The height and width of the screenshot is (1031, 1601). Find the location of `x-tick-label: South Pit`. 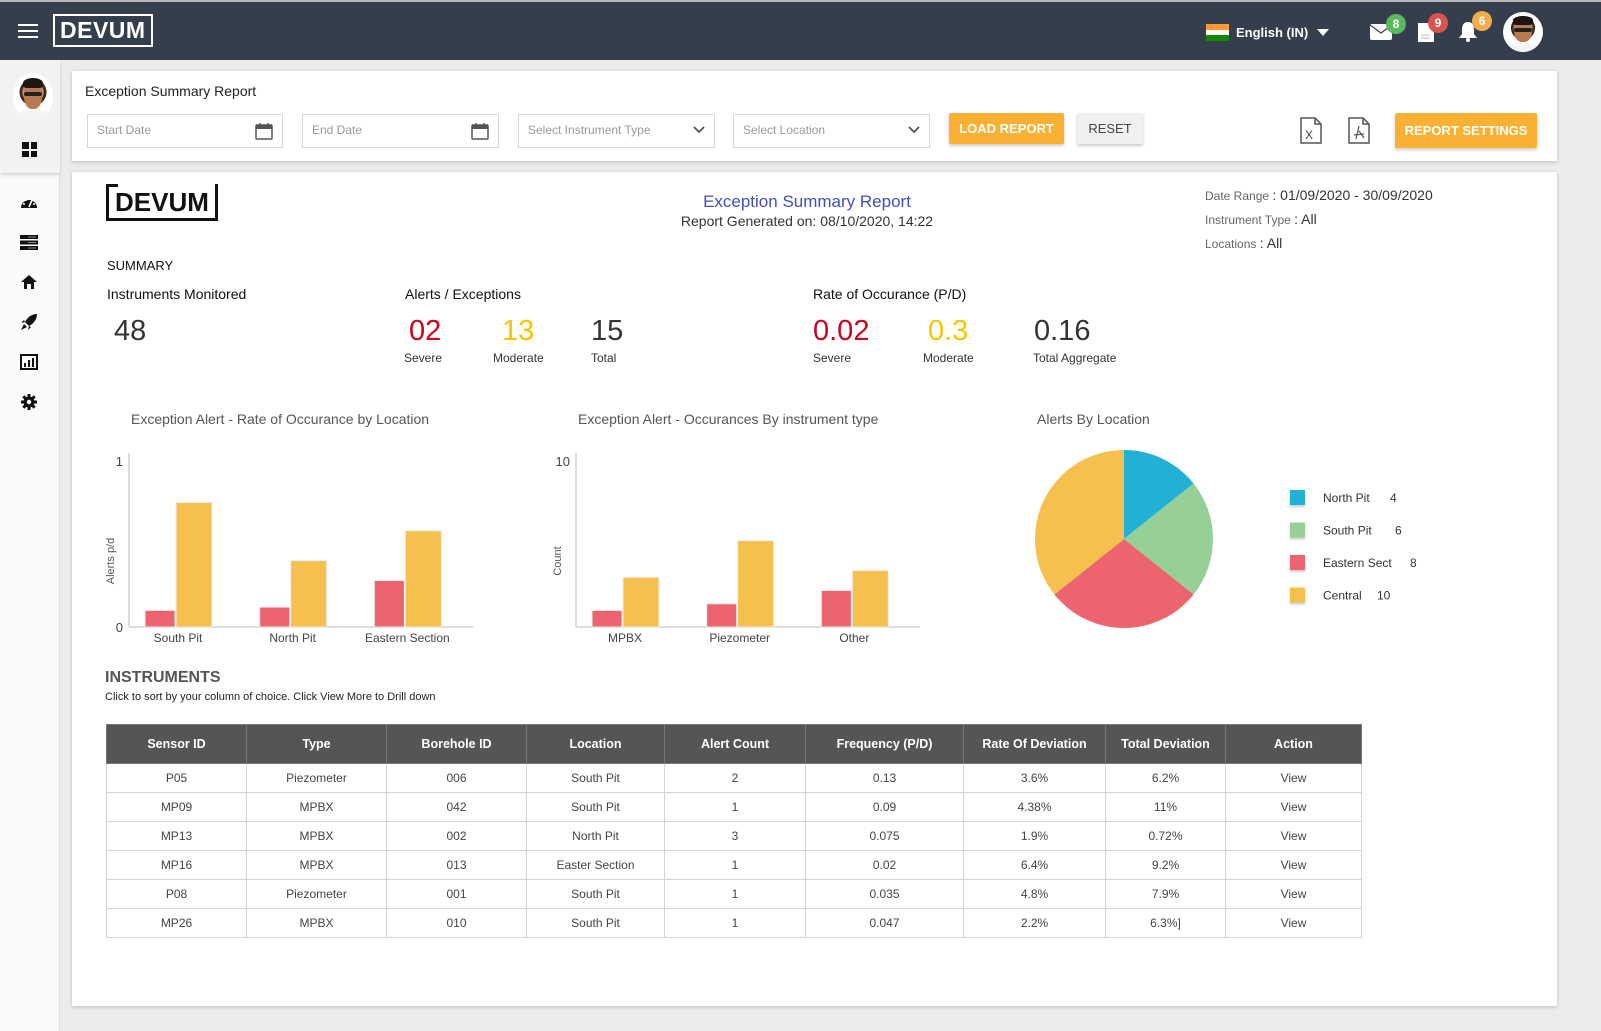

x-tick-label: South Pit is located at coordinates (178, 638).